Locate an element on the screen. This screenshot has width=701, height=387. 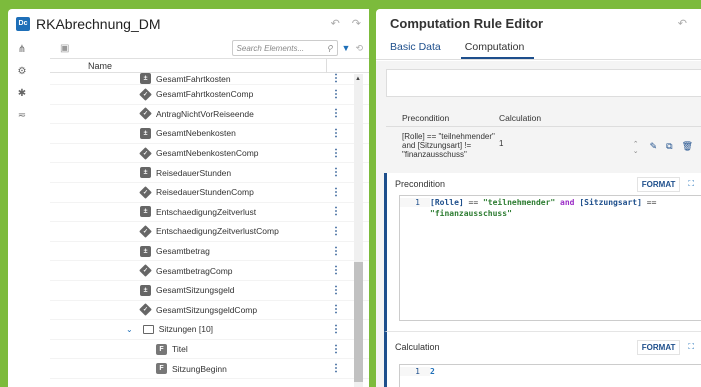
copy-icon: ⧉ is located at coordinates (669, 148).